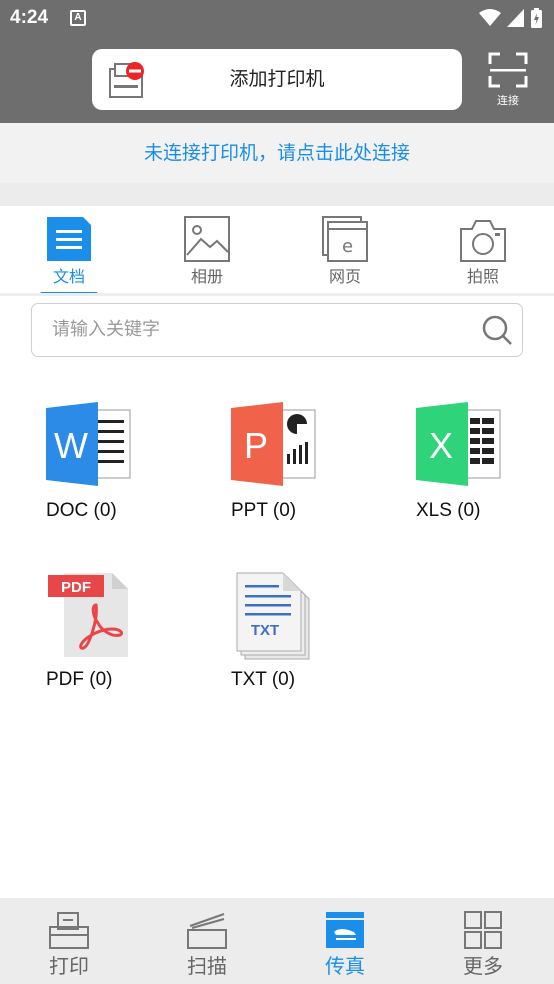  What do you see at coordinates (265, 630) in the screenshot?
I see `svg-text: TXT` at bounding box center [265, 630].